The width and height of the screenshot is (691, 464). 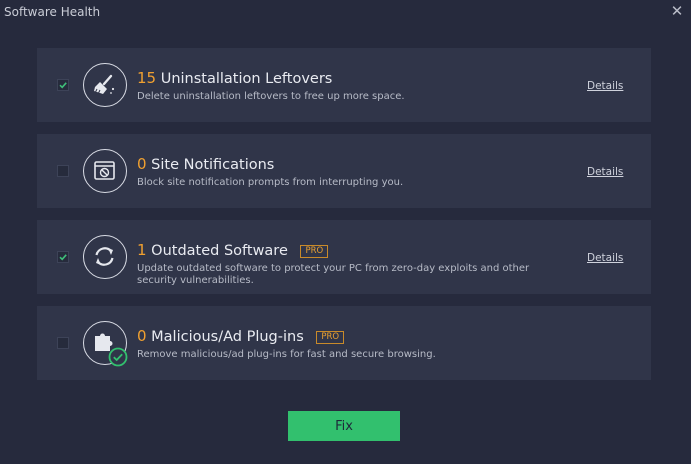 I want to click on item-label: Outdated Software, so click(x=219, y=251).